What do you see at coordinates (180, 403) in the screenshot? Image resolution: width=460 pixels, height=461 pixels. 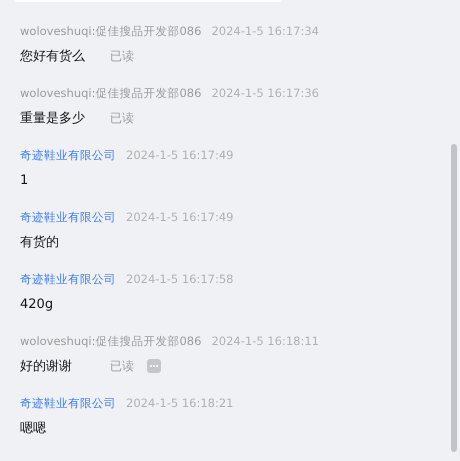 I see `message-time: 2024-1-5 16:18:21` at bounding box center [180, 403].